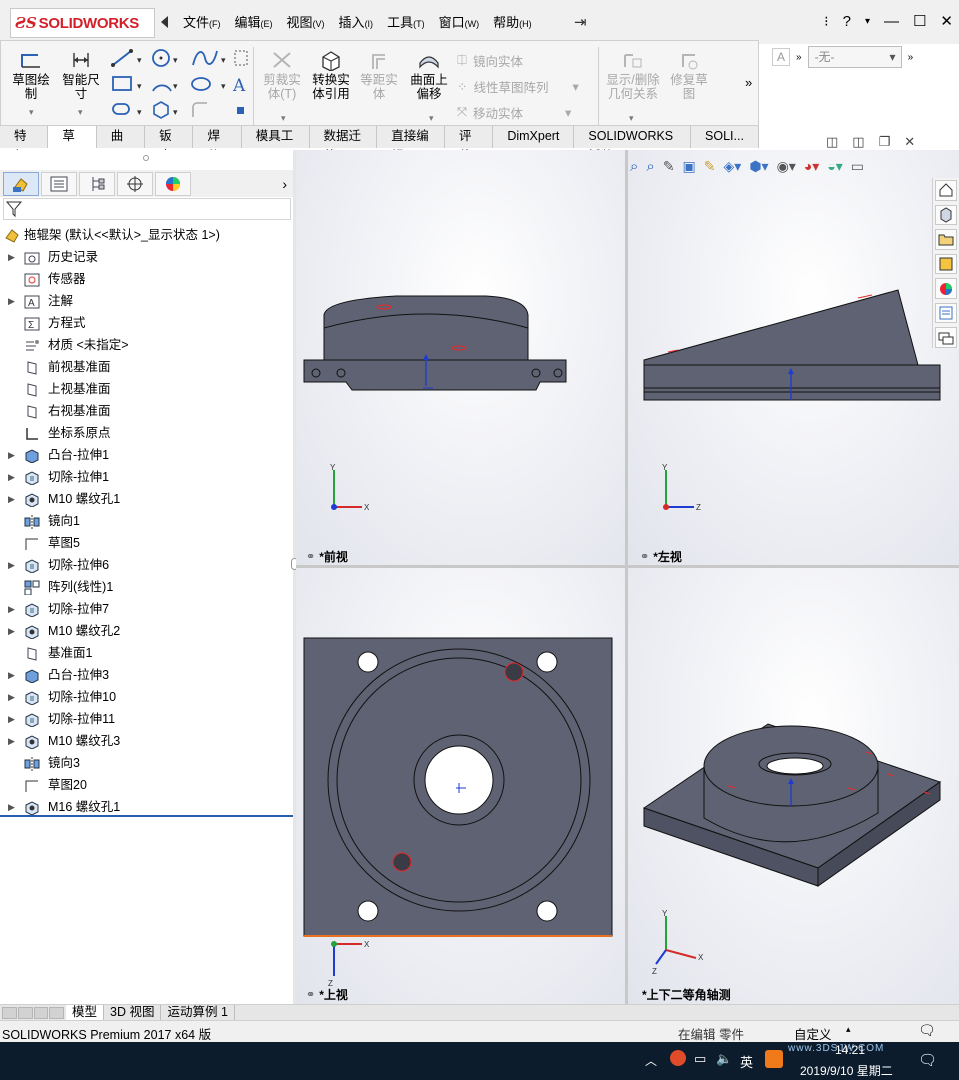 Image resolution: width=959 pixels, height=1080 pixels. I want to click on apply-scene-icon: ◒▾, so click(834, 166).